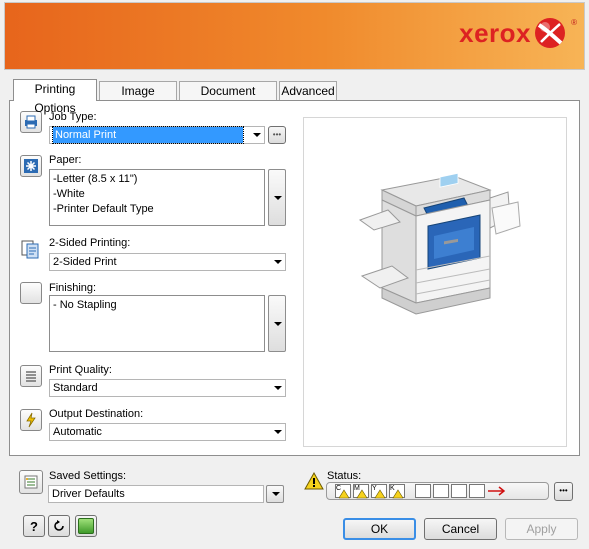 The image size is (589, 549). I want to click on status-strip: C M Y K, so click(437, 491).